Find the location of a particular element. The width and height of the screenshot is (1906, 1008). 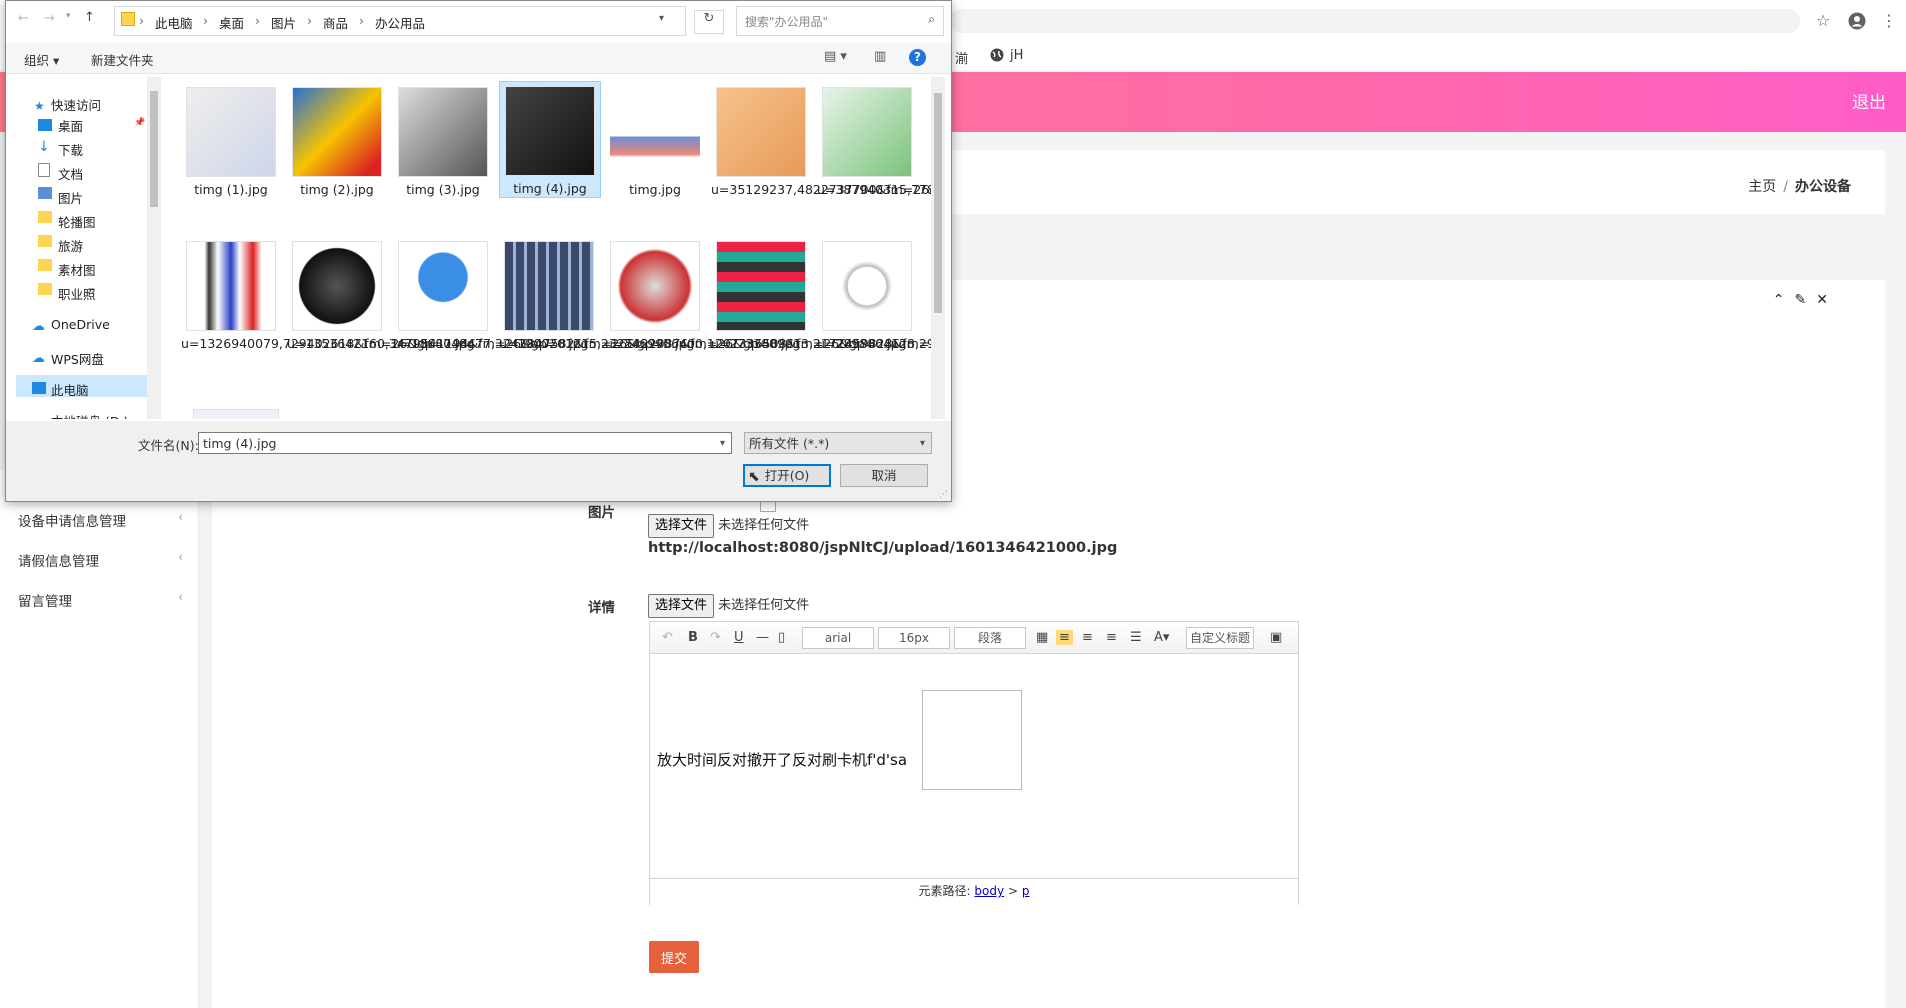

bookmark-item: jH is located at coordinates (1016, 55).